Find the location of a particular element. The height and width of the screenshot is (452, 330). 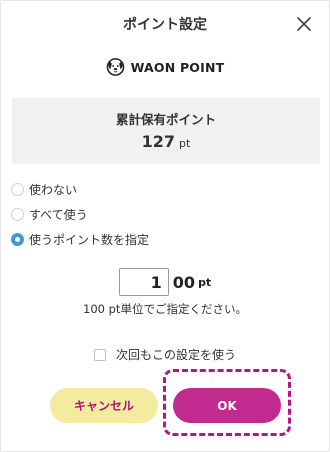

point-unit-hint: 100 pt単位でご指定ください。 is located at coordinates (165, 309).